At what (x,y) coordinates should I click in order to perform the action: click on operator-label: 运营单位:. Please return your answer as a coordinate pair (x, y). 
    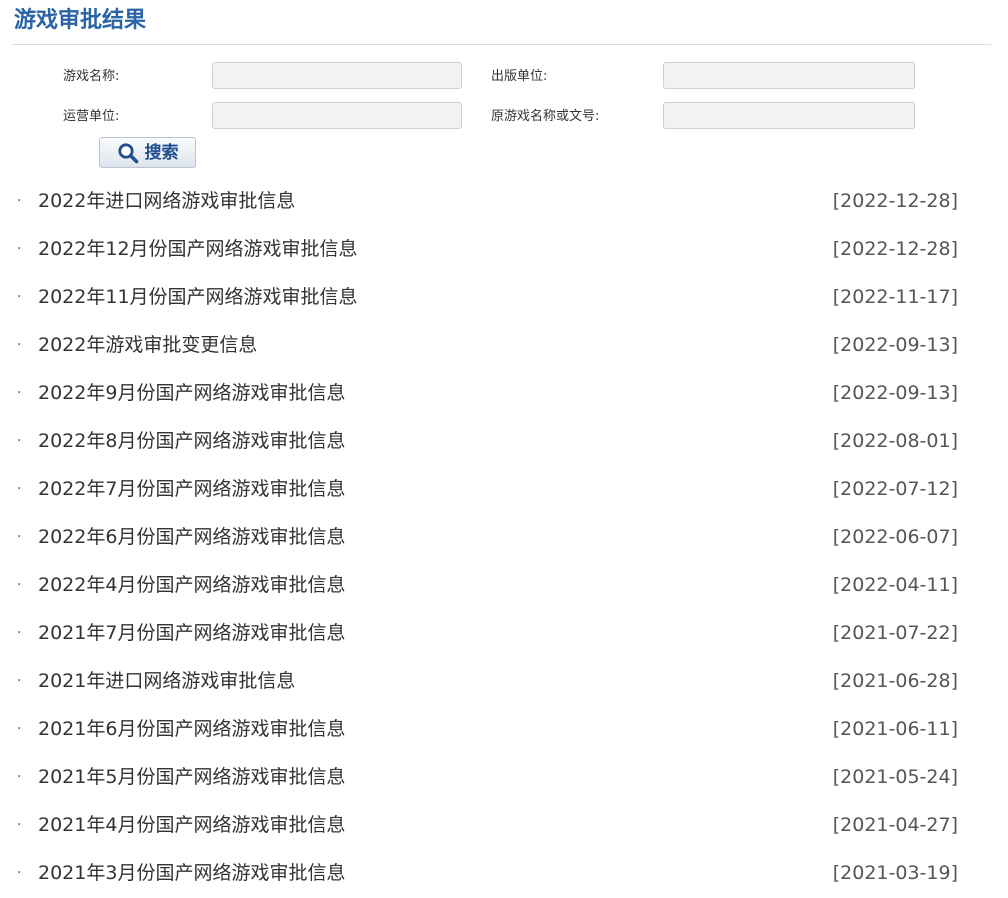
    Looking at the image, I should click on (91, 116).